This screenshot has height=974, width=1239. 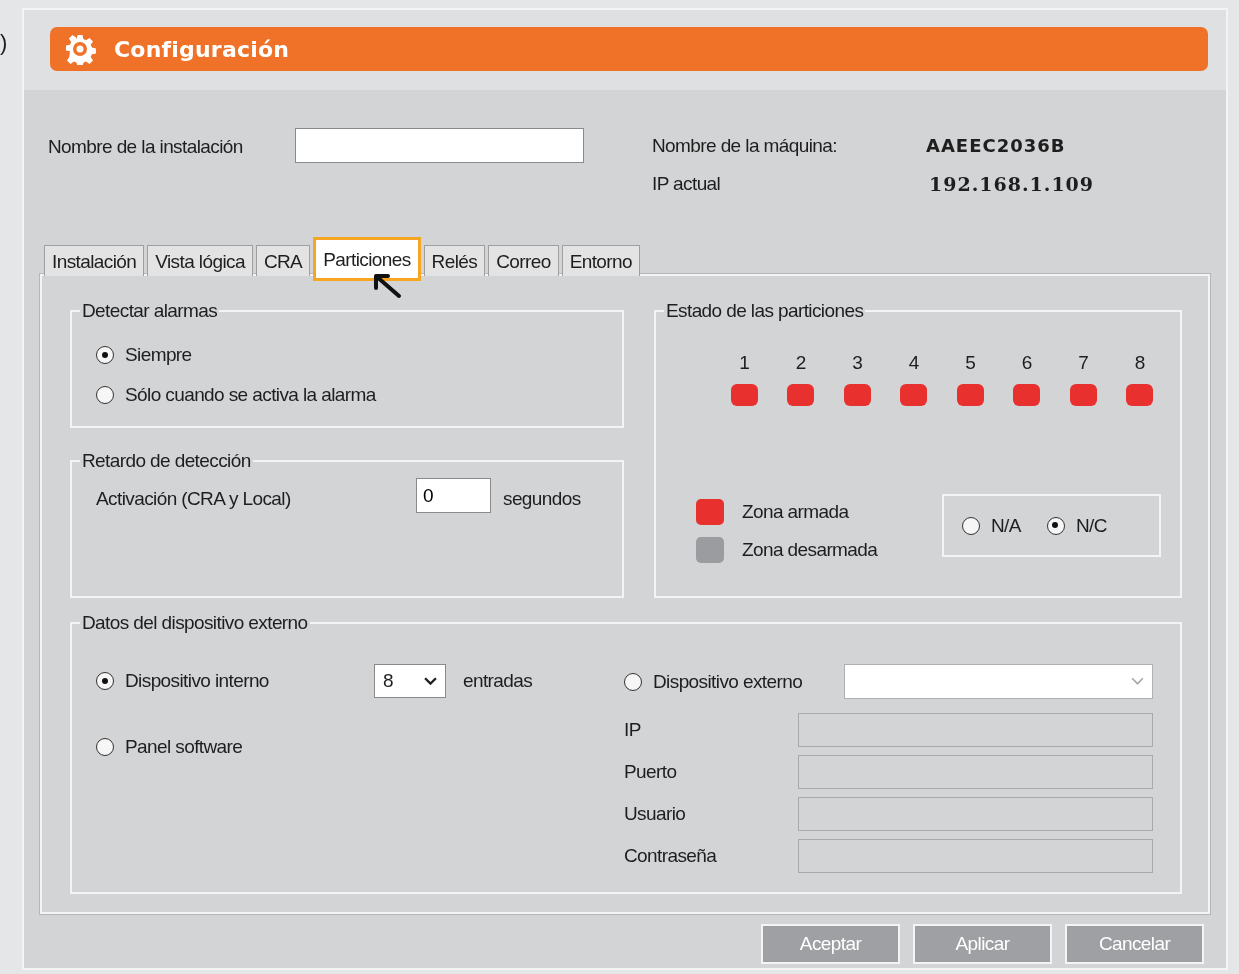 I want to click on tab: Correo, so click(x=523, y=260).